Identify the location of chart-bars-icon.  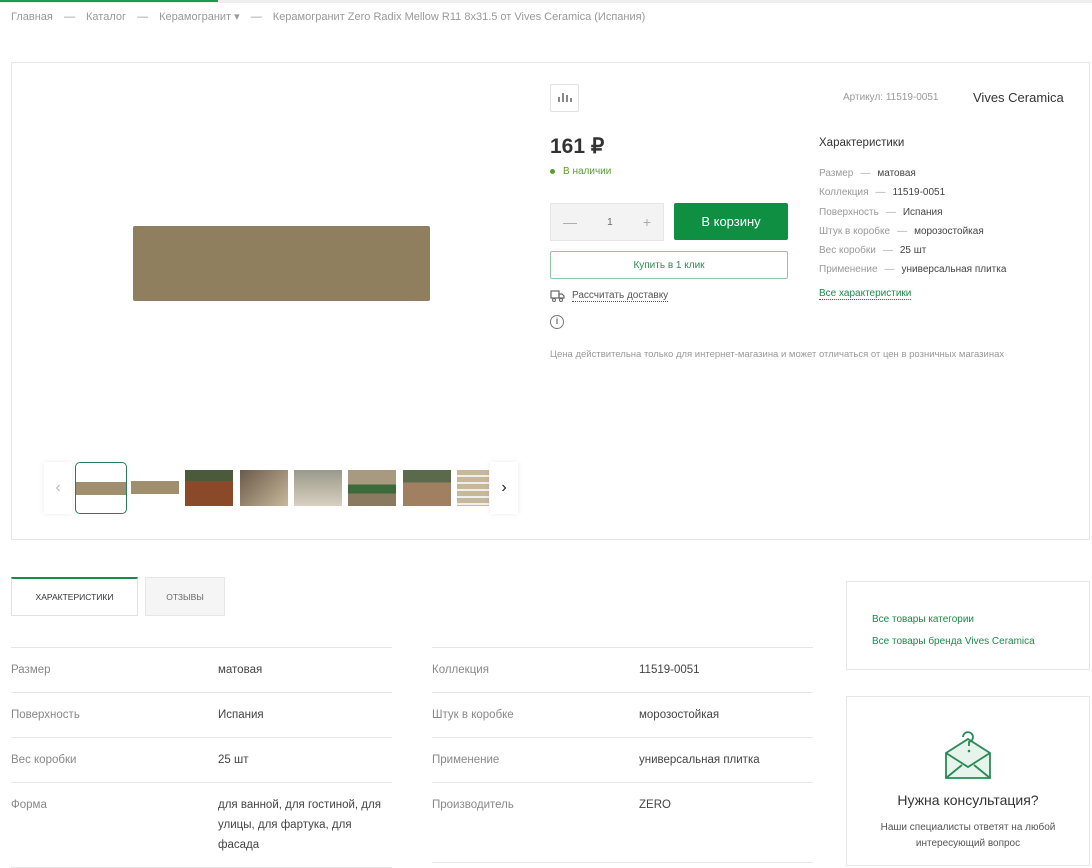
(564, 97).